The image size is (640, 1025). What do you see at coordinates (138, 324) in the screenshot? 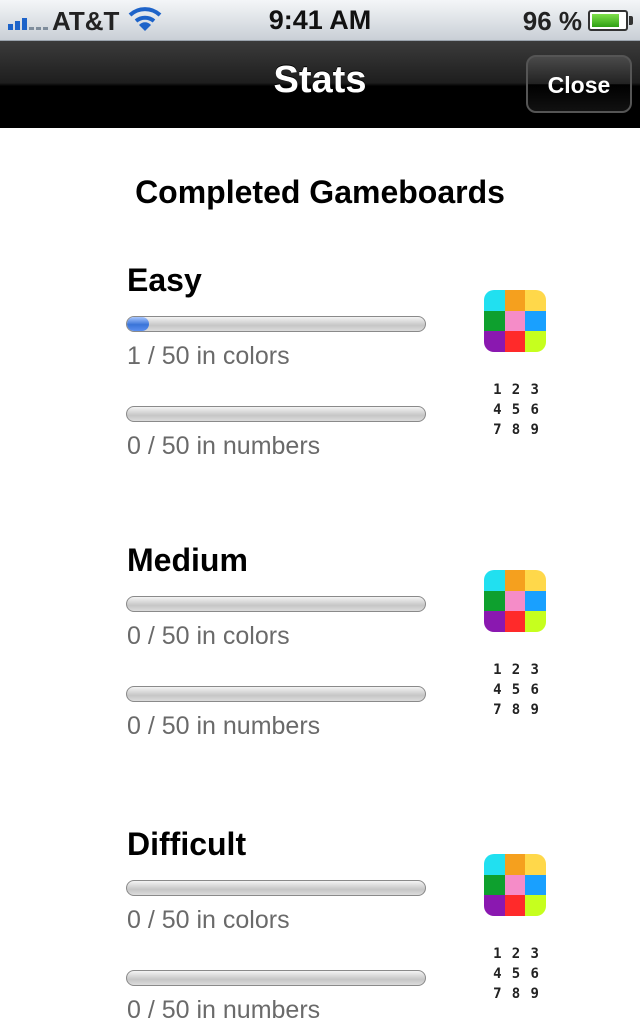
I see `progress-fill` at bounding box center [138, 324].